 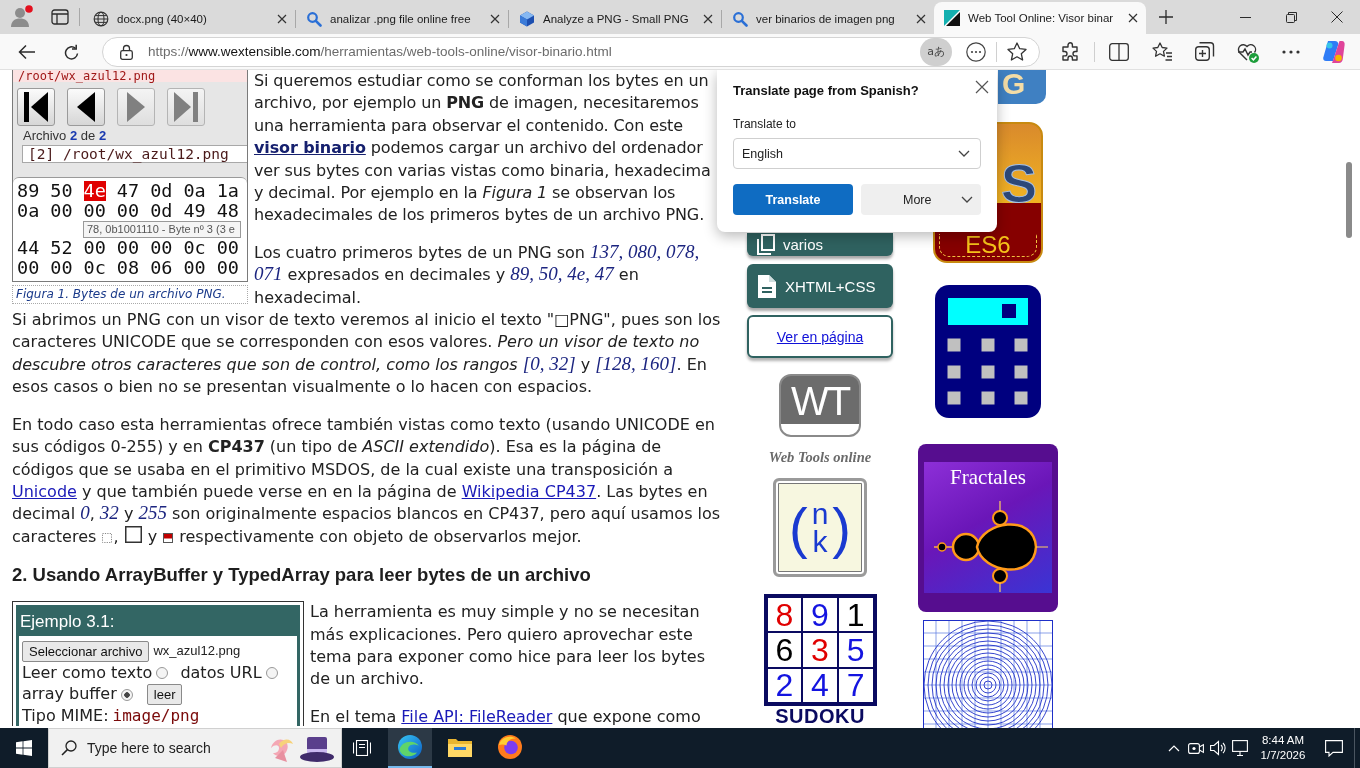 I want to click on link: Unicode, so click(x=44, y=491).